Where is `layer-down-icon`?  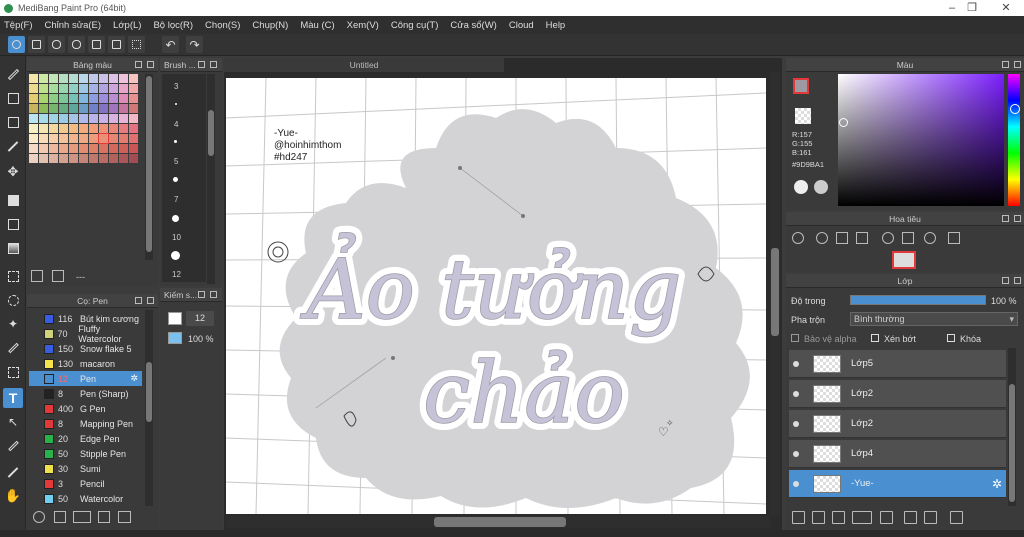
layer-down-icon is located at coordinates (886, 517).